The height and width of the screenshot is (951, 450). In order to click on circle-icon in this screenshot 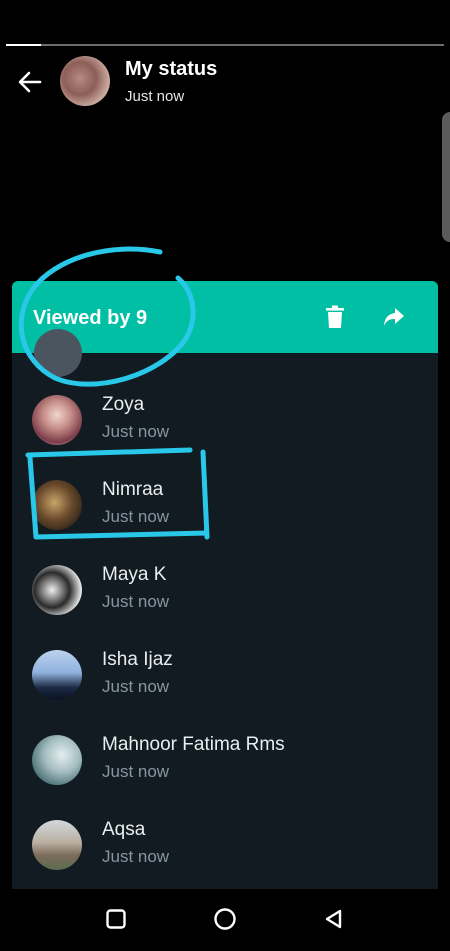, I will do `click(225, 919)`.